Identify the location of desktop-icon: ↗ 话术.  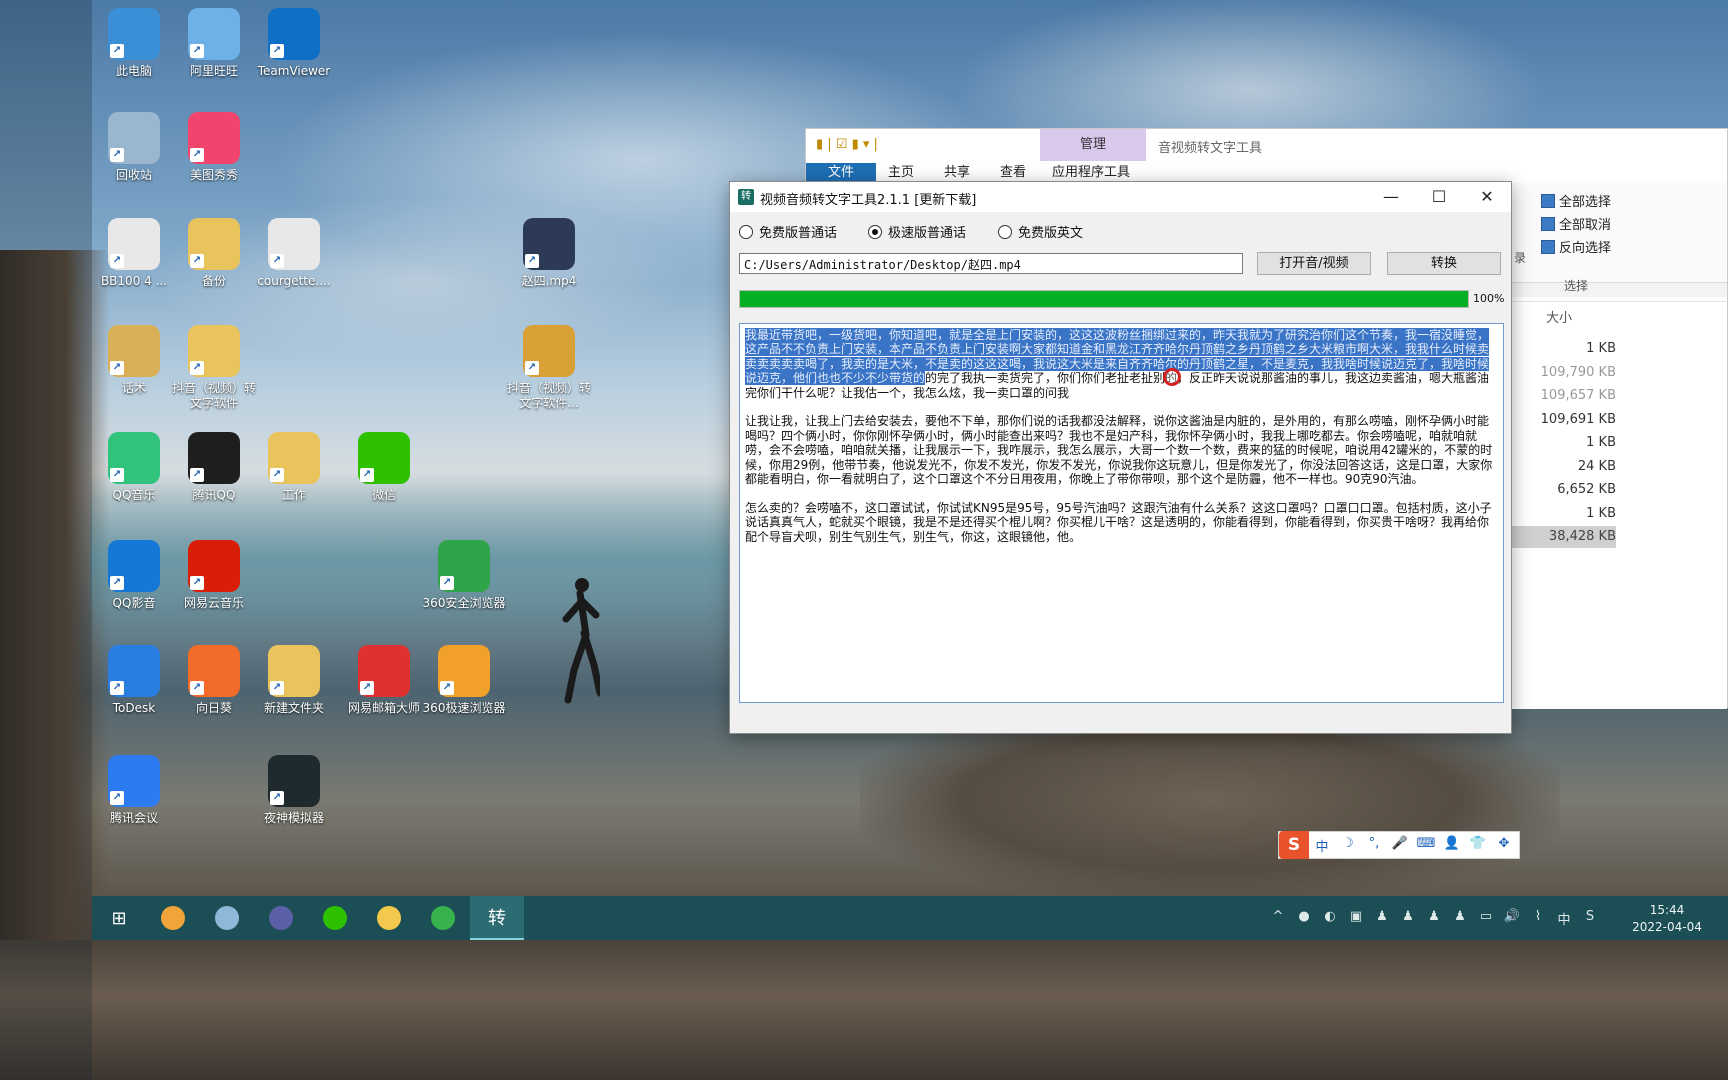
(134, 360).